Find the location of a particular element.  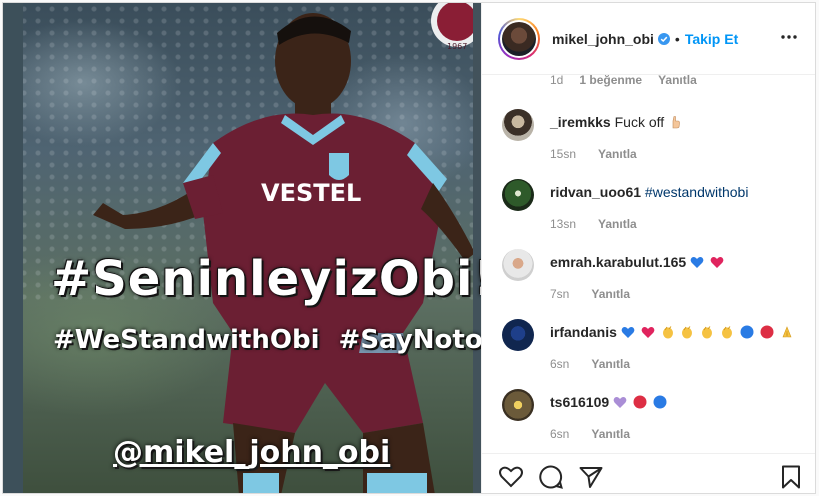

image-headline: #SeninleyizObi! is located at coordinates (266, 279).